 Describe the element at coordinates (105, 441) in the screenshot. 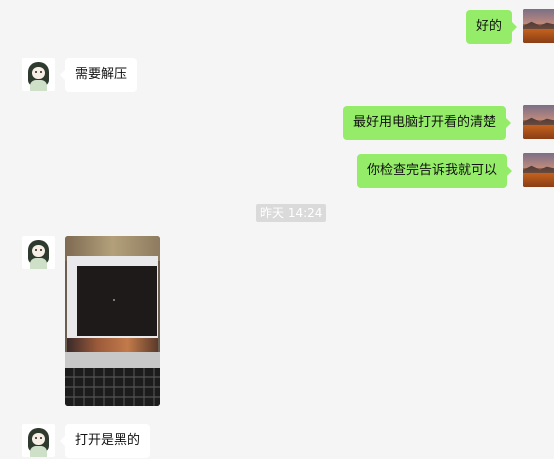

I see `message-bubble-received: 打开是黑的` at that location.